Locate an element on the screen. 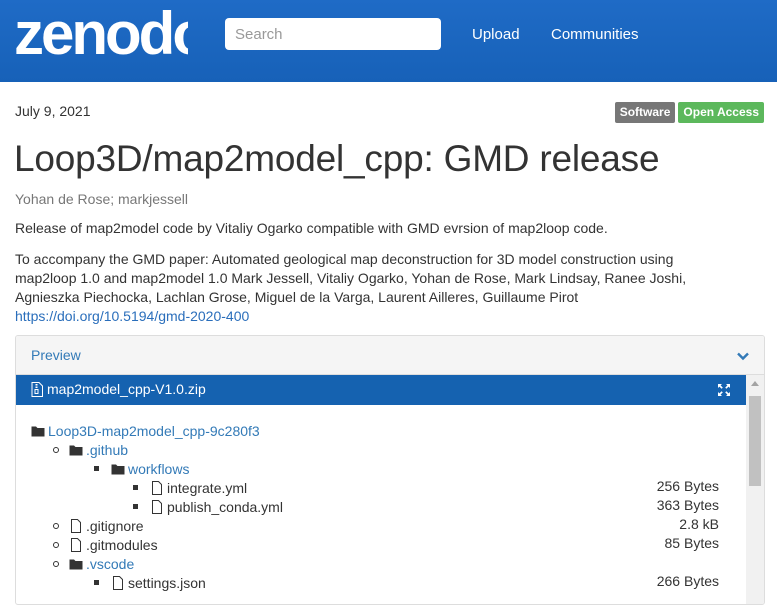 The image size is (777, 605). tree-file-name: publish_conda.yml is located at coordinates (225, 506).